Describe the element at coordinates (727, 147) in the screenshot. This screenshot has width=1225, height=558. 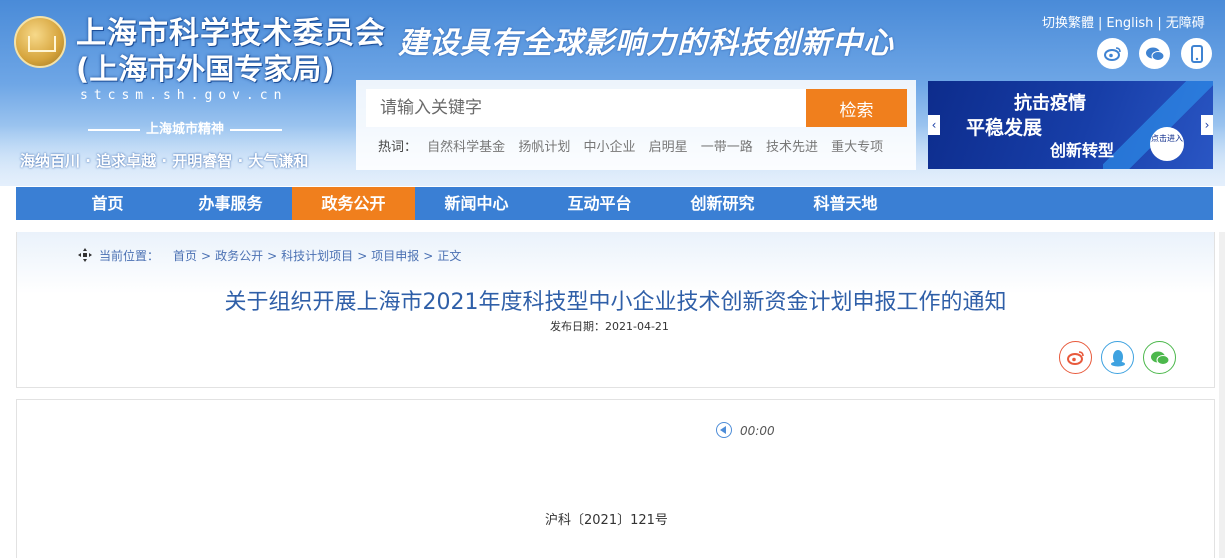
I see `hot-word-link: 一带一路` at that location.